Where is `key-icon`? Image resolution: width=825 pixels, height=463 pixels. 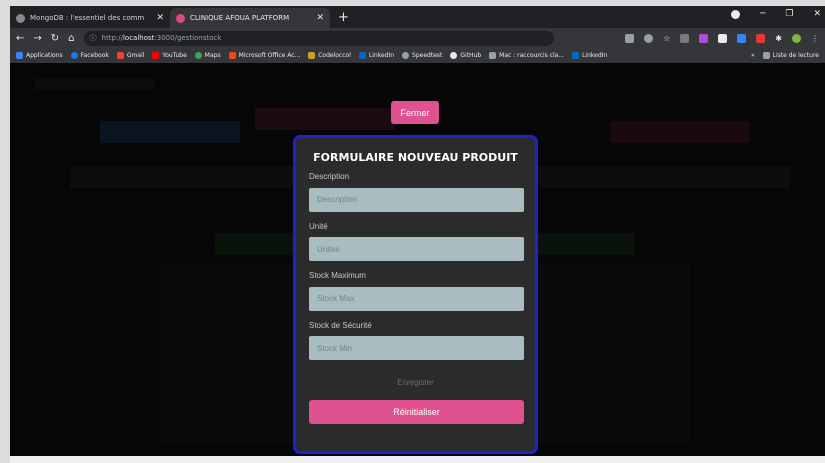 key-icon is located at coordinates (630, 38).